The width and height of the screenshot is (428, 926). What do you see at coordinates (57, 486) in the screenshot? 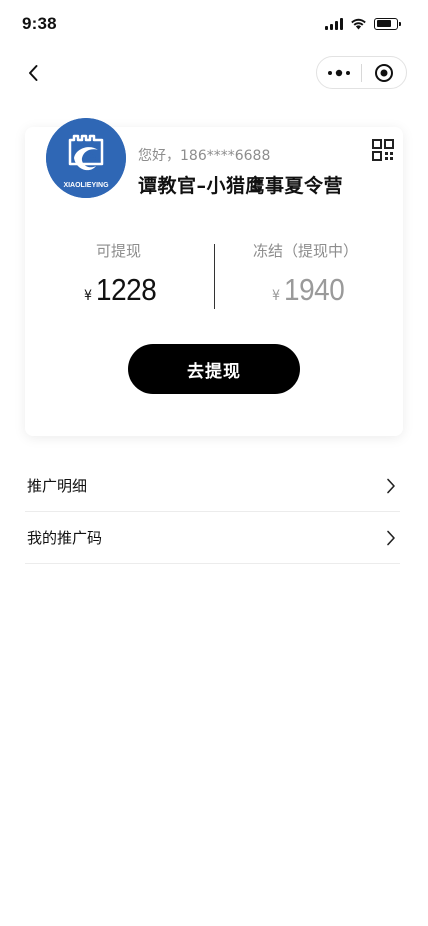
I see `menu-item-label: 推广明细` at bounding box center [57, 486].